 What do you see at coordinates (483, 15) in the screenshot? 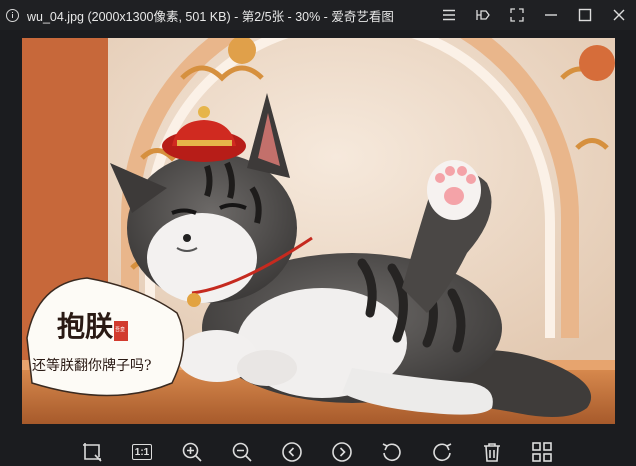
I see `pin-icon` at bounding box center [483, 15].